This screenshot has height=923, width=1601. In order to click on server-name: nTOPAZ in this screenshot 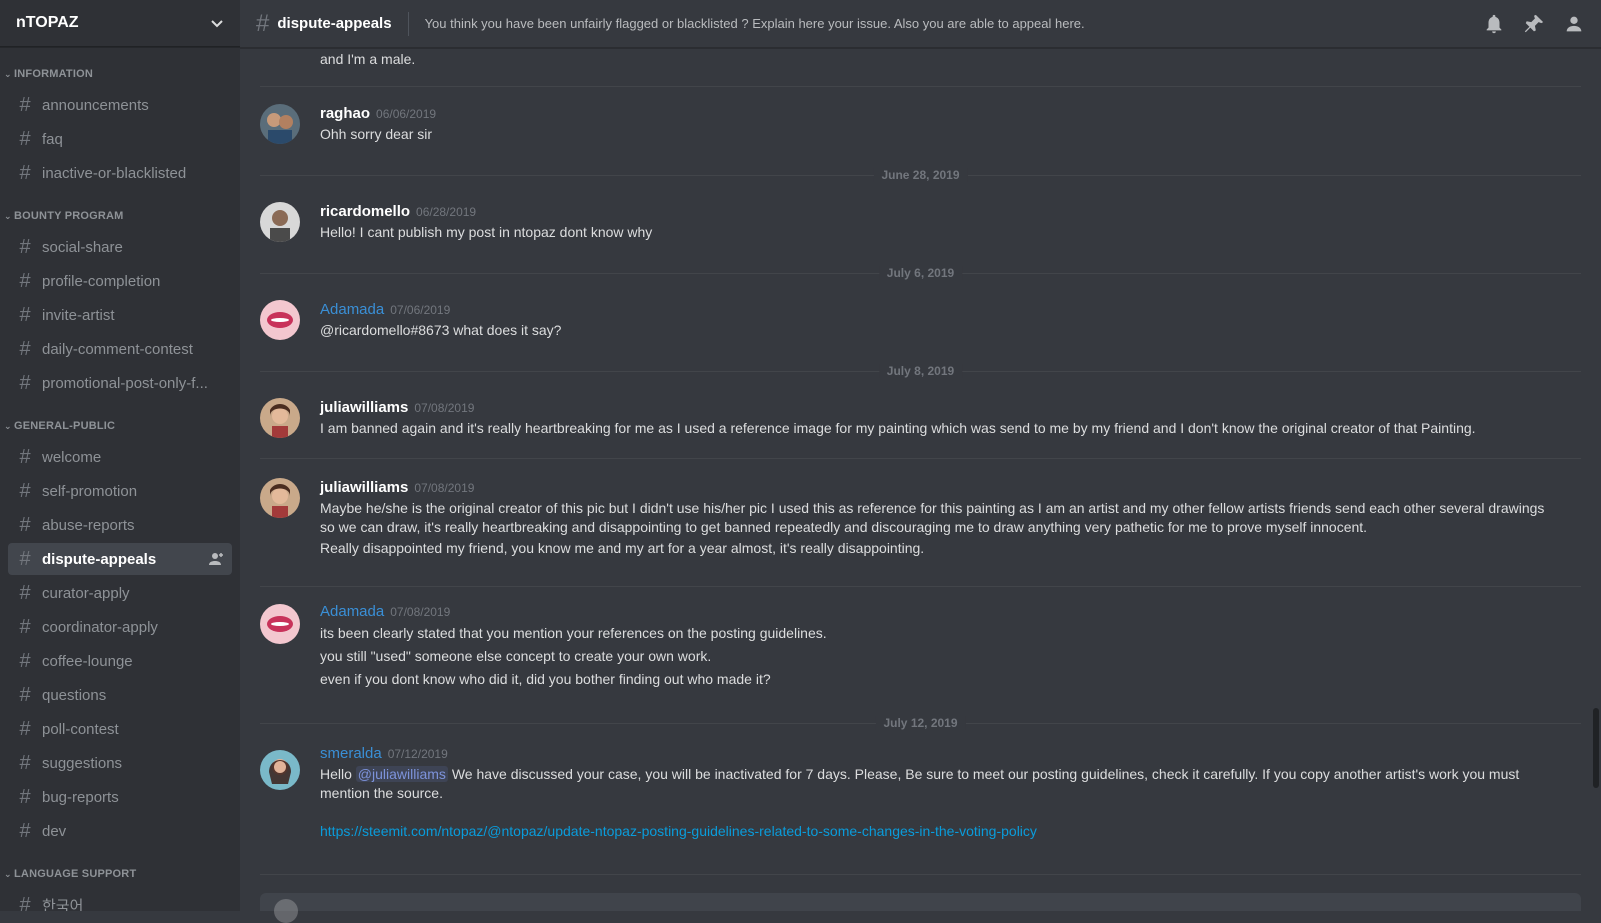, I will do `click(47, 22)`.